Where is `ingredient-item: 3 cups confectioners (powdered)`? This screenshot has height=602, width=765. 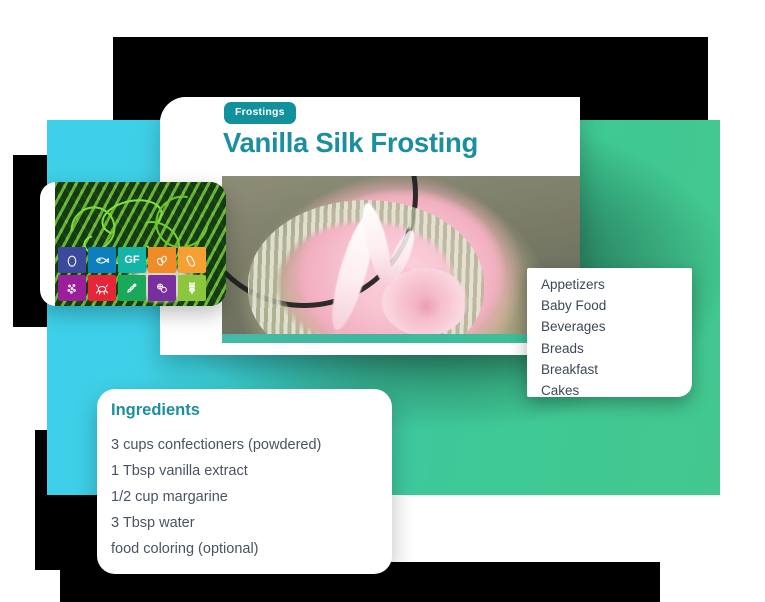 ingredient-item: 3 cups confectioners (powdered) is located at coordinates (216, 445).